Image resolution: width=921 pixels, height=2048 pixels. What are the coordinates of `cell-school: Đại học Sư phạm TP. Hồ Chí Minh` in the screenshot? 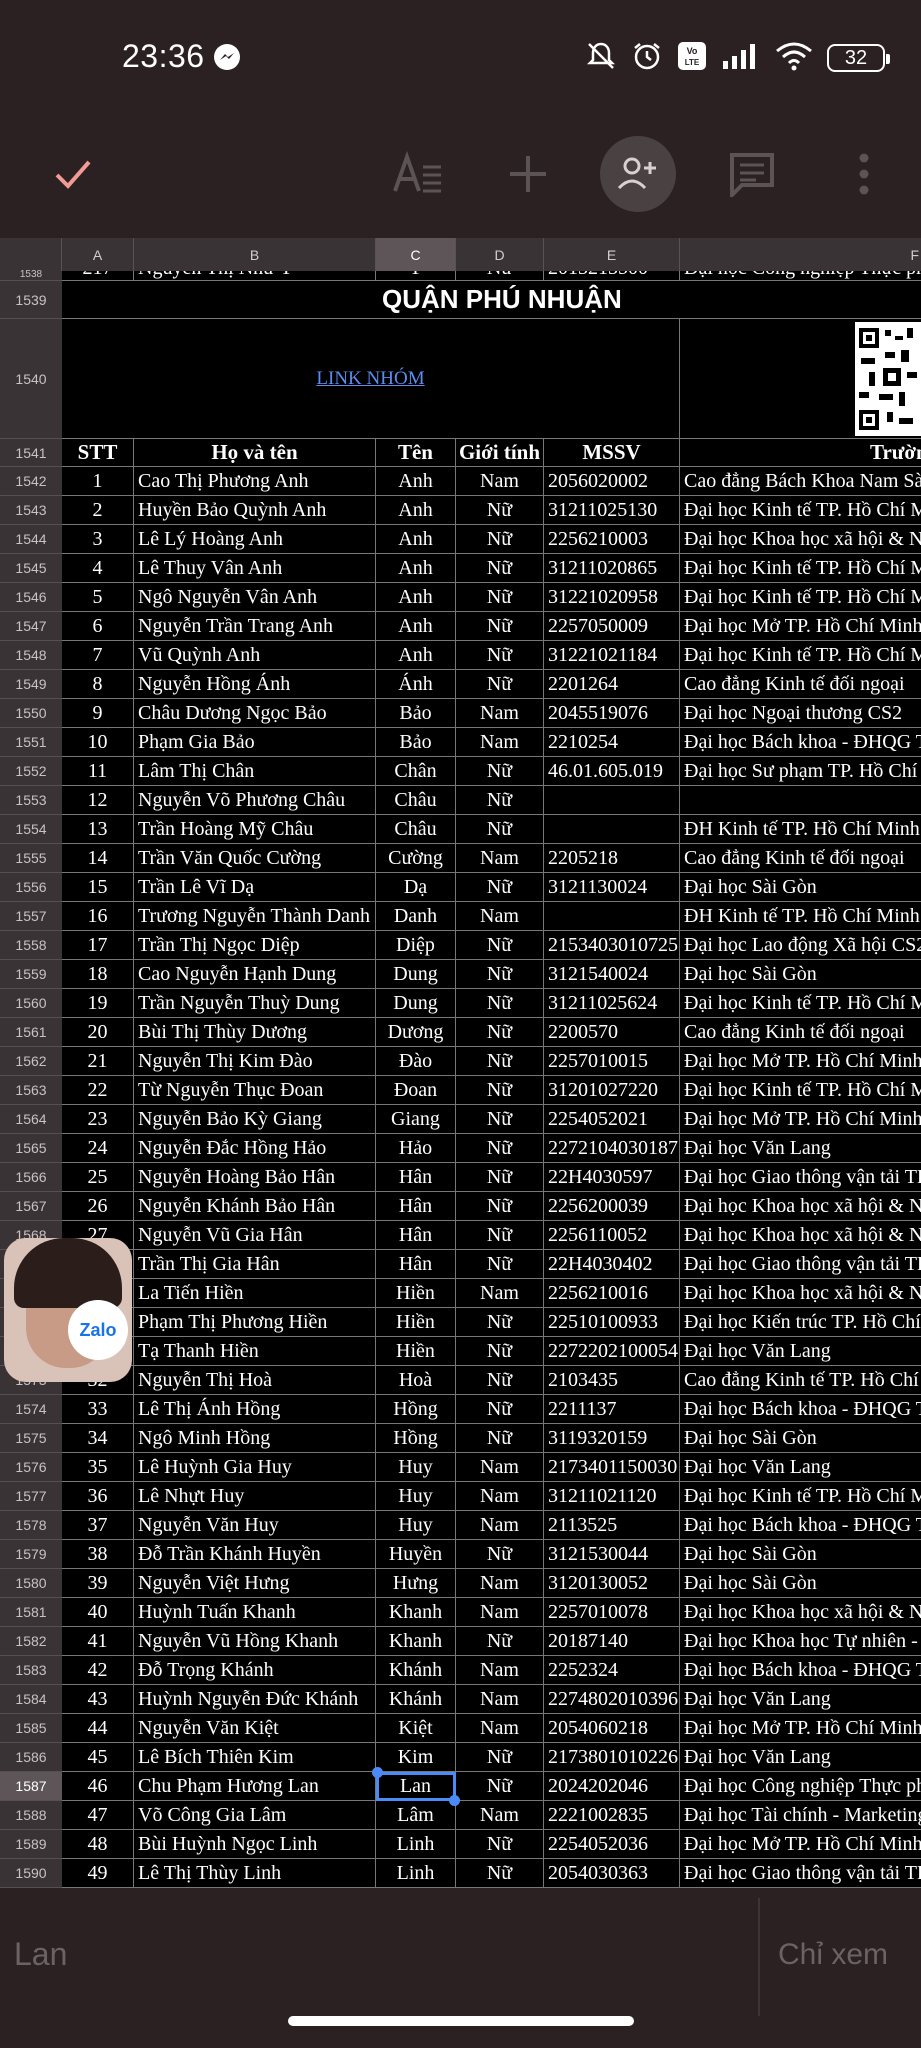 It's located at (800, 771).